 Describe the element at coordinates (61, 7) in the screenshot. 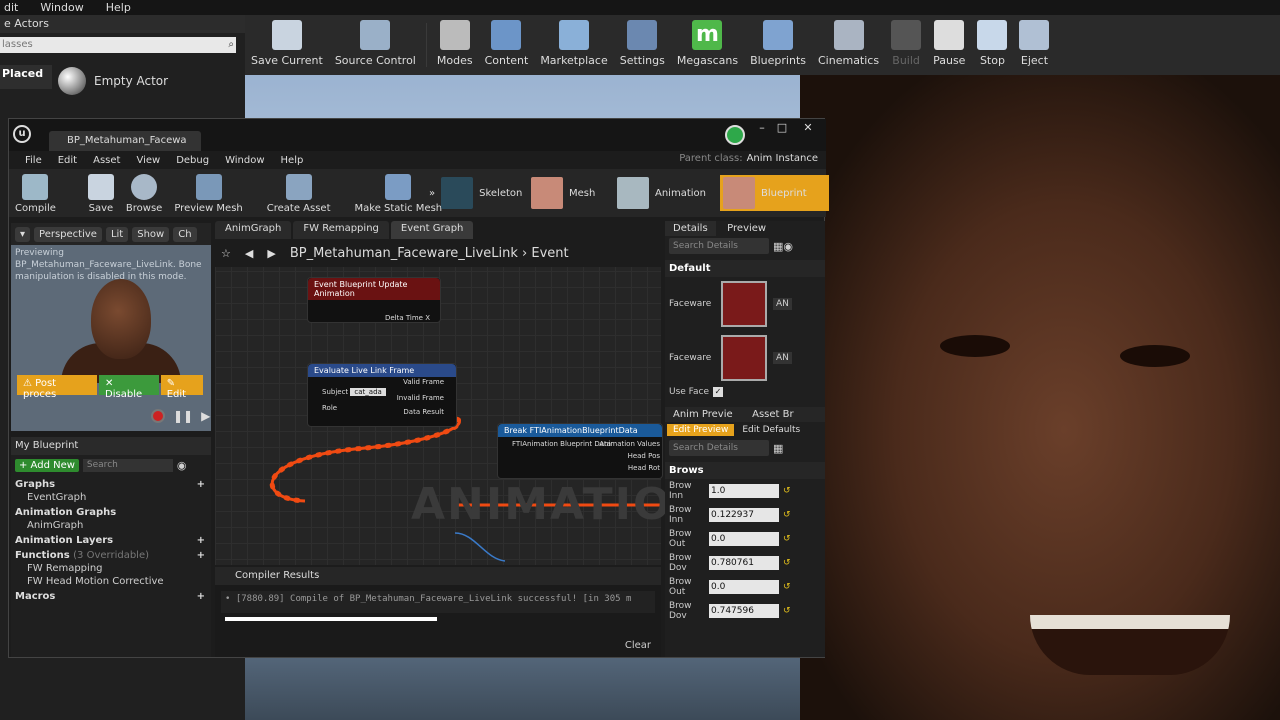

I see `menu-window: Window` at that location.